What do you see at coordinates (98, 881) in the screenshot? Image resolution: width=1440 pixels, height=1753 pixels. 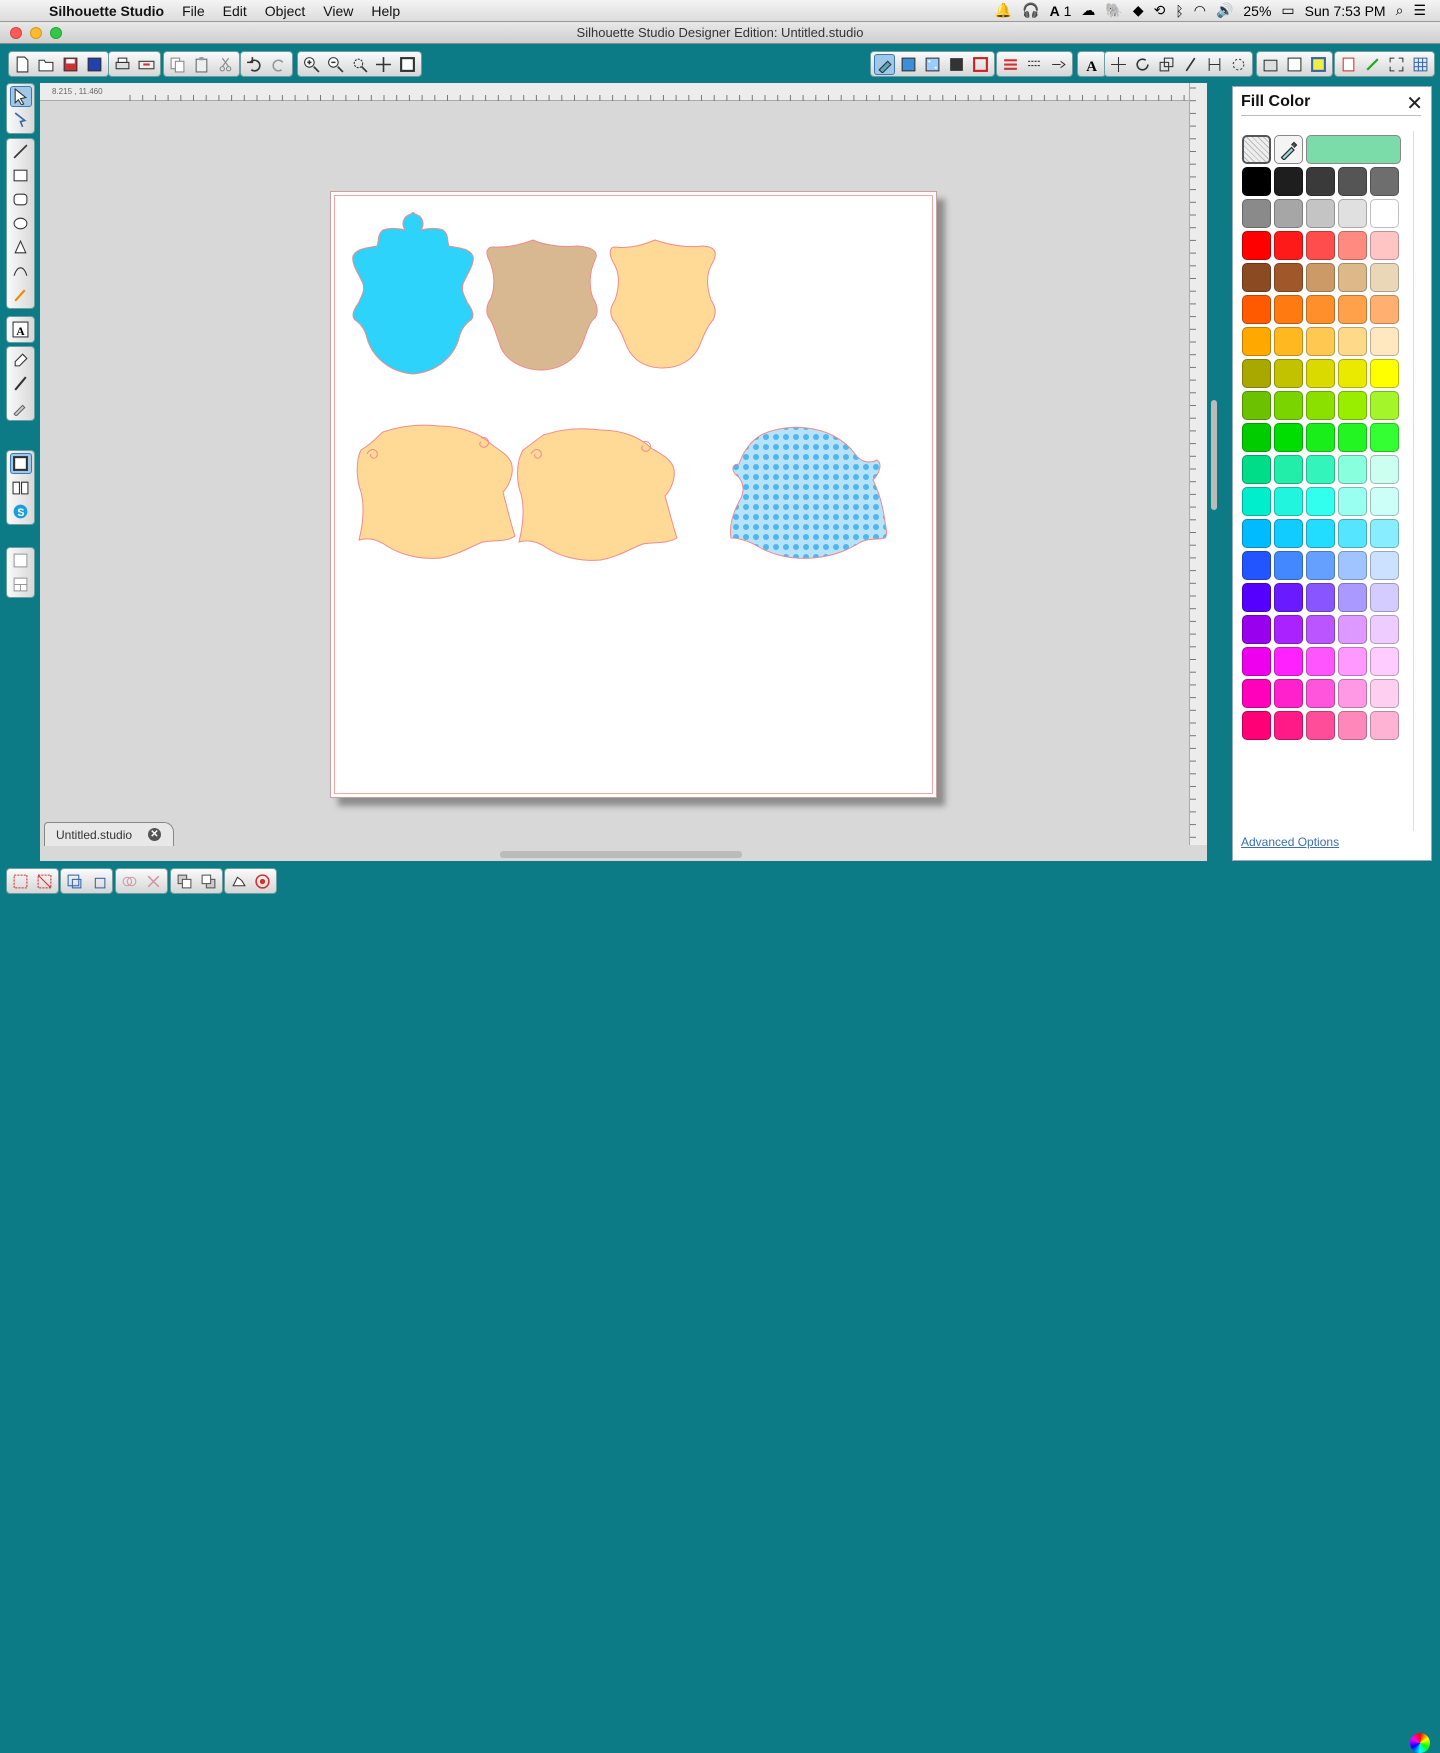 I see `release-compound-path-icon` at bounding box center [98, 881].